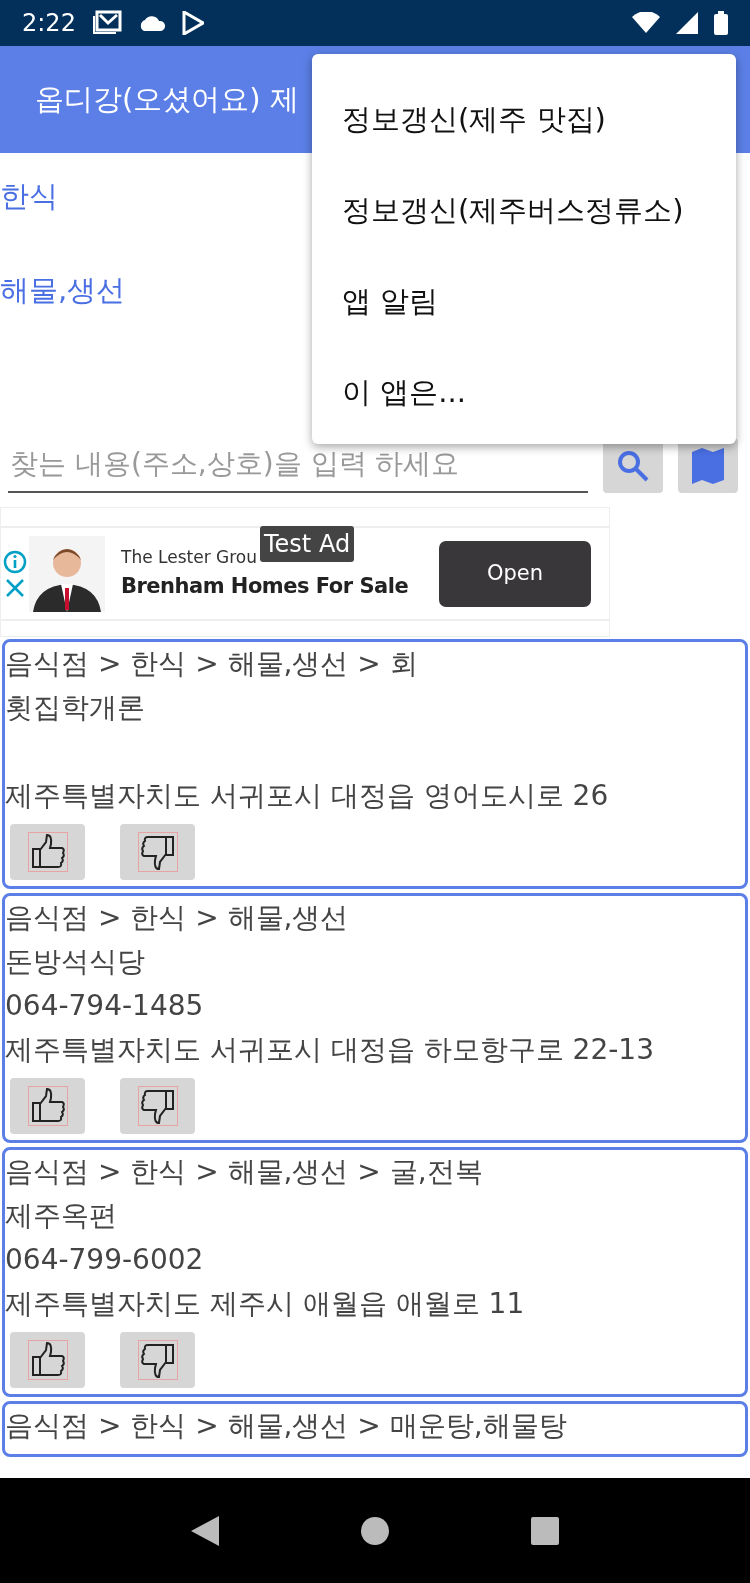 The width and height of the screenshot is (750, 1583). I want to click on phone-number: 064-799-6002, so click(105, 1260).